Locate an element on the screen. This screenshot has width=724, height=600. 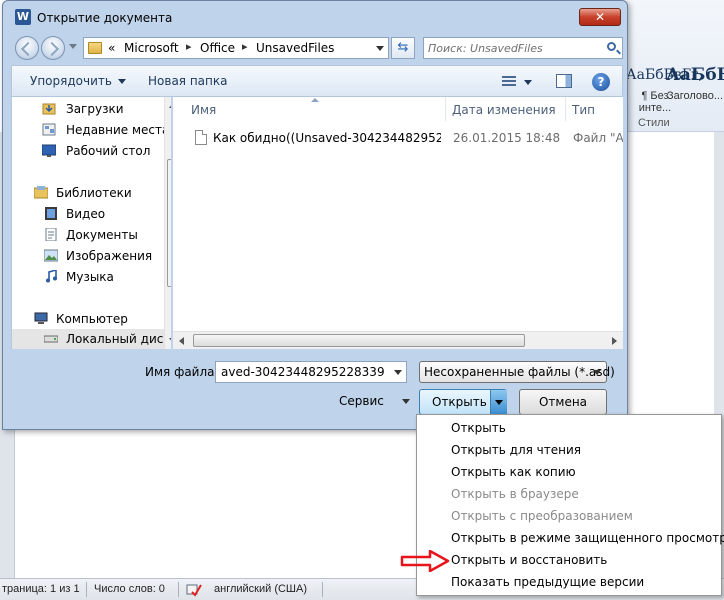
sidebar-item-local-disk: Локальный диск is located at coordinates (91, 339).